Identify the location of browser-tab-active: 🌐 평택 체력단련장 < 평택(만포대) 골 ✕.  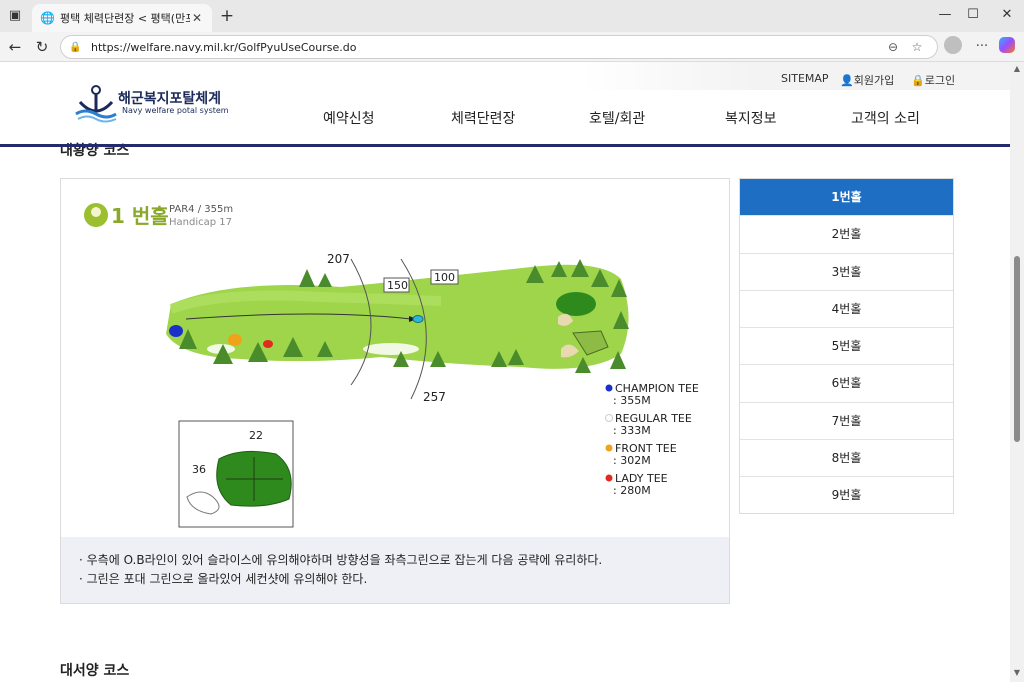
(122, 18).